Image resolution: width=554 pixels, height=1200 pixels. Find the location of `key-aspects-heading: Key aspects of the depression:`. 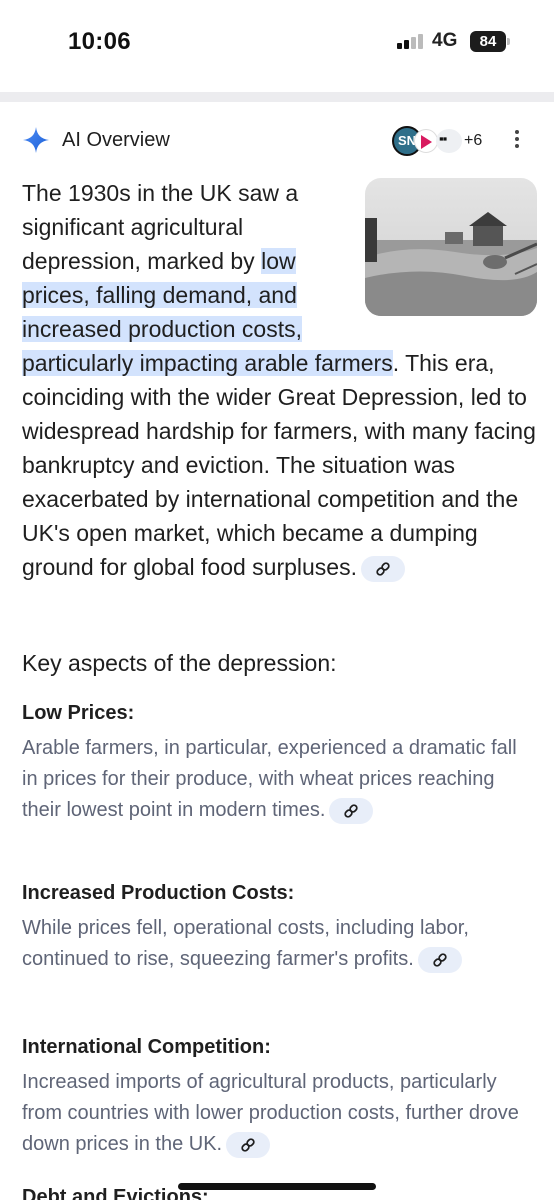

key-aspects-heading: Key aspects of the depression: is located at coordinates (179, 663).